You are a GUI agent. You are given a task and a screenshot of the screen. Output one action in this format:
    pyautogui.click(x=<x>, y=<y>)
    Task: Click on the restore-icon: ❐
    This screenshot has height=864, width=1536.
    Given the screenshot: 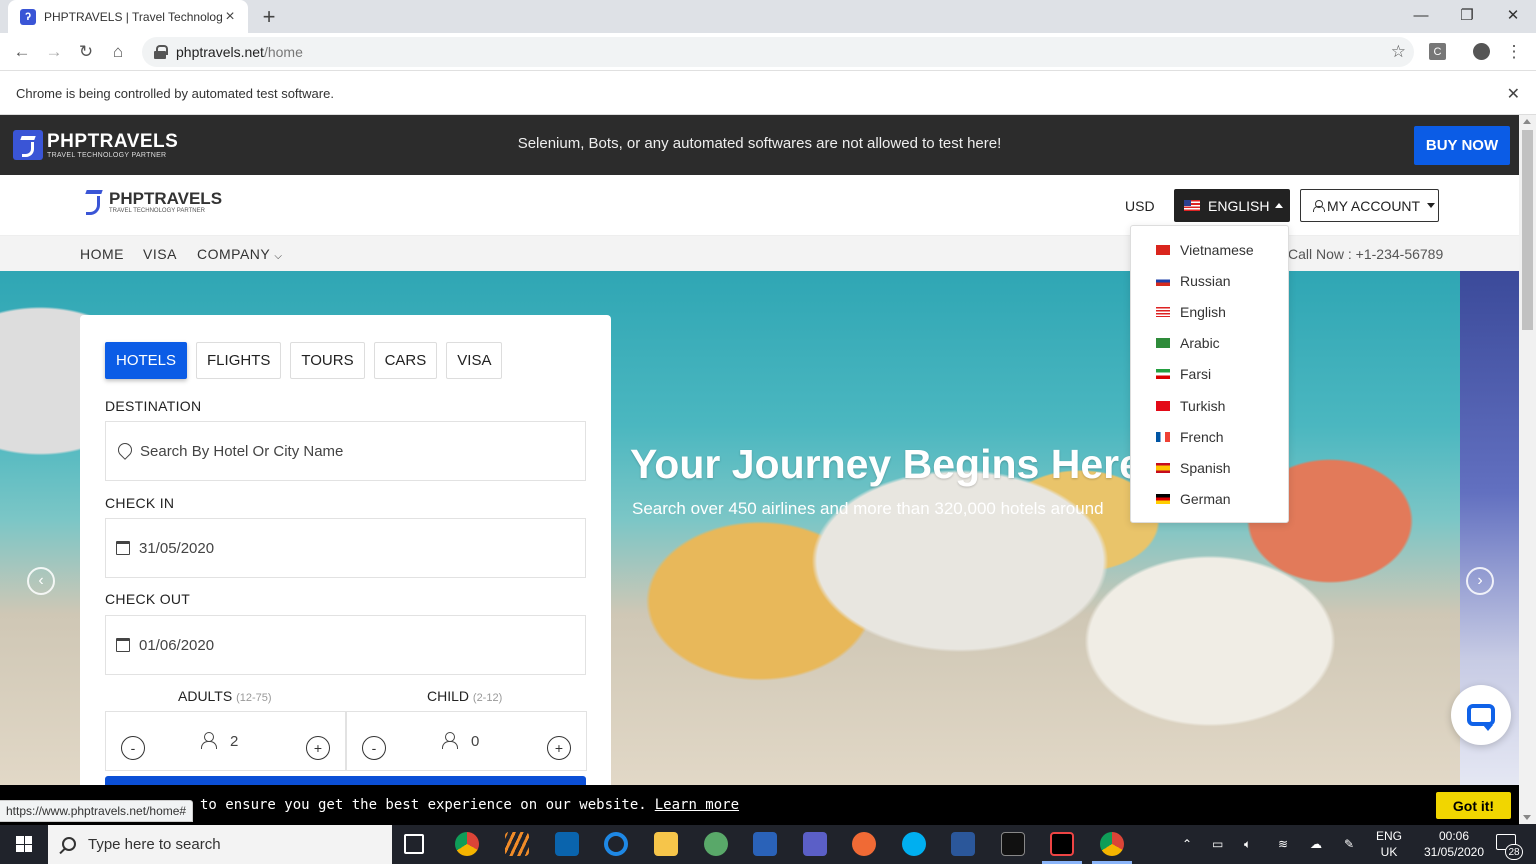 What is the action you would take?
    pyautogui.click(x=1467, y=15)
    